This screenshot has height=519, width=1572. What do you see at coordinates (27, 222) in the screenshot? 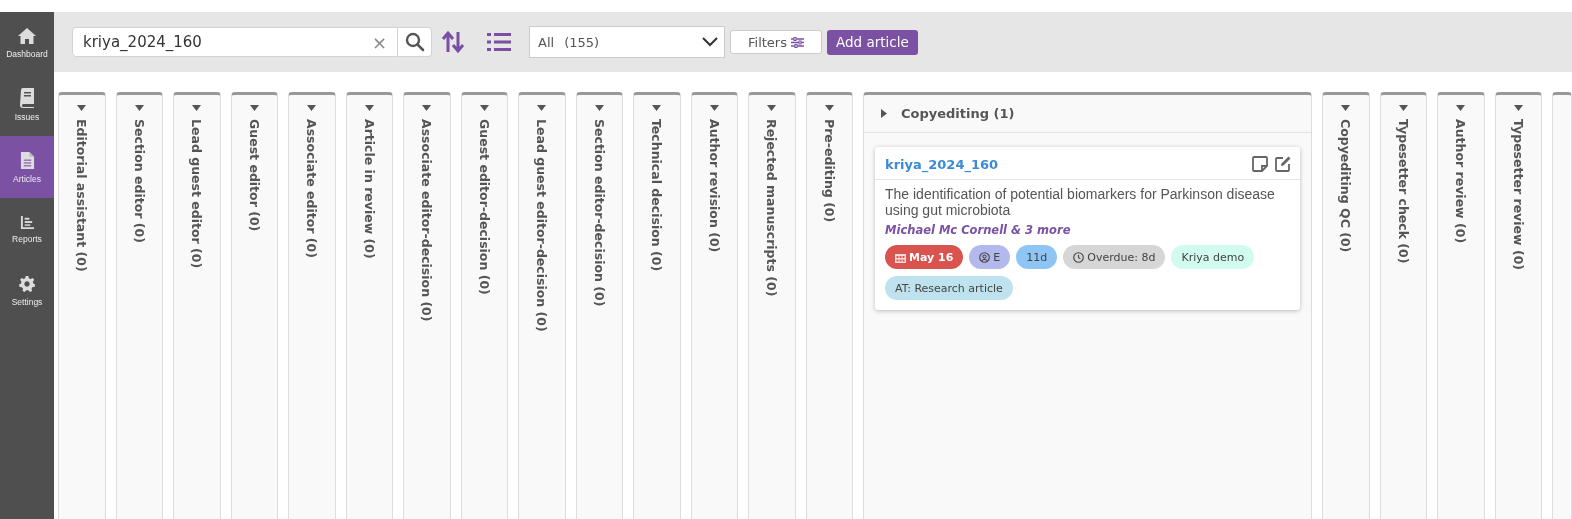
I see `chart-icon` at bounding box center [27, 222].